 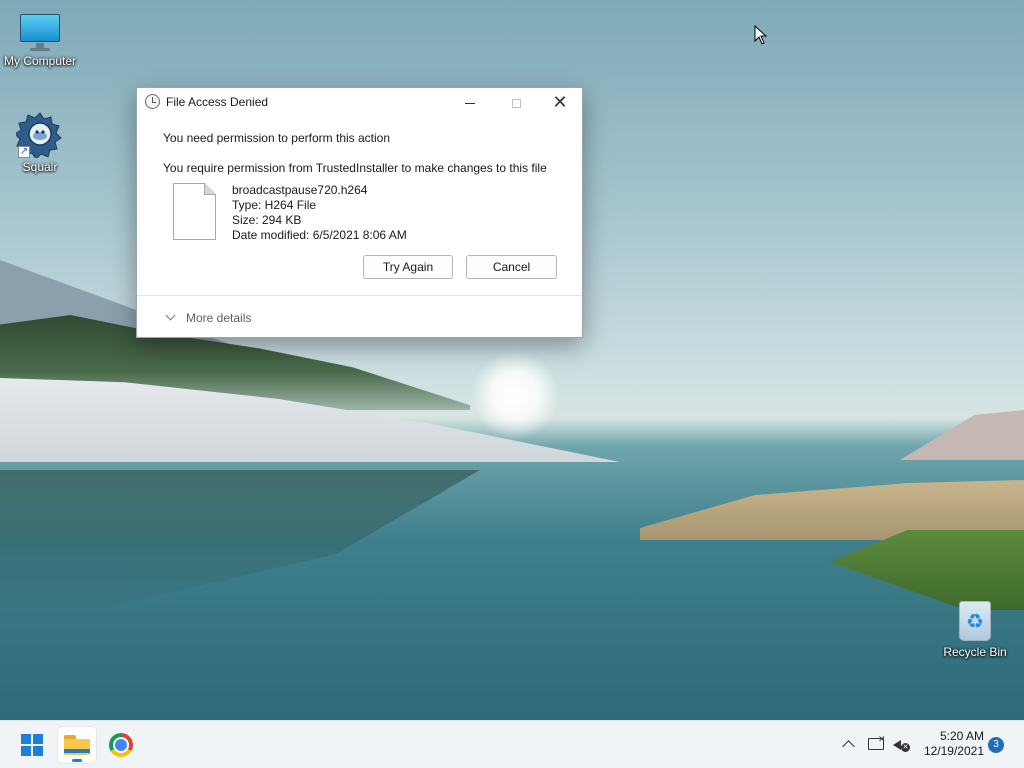 What do you see at coordinates (878, 744) in the screenshot?
I see `network-disconnected-icon: ✕` at bounding box center [878, 744].